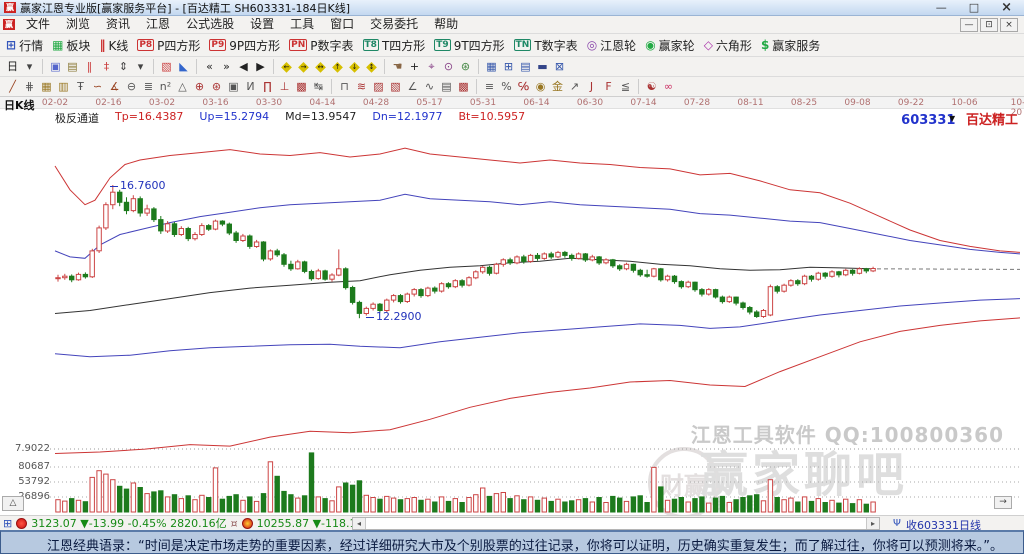 The width and height of the screenshot is (1024, 554). Describe the element at coordinates (29, 66) in the screenshot. I see `period-dropdown-arrow: ▾` at that location.